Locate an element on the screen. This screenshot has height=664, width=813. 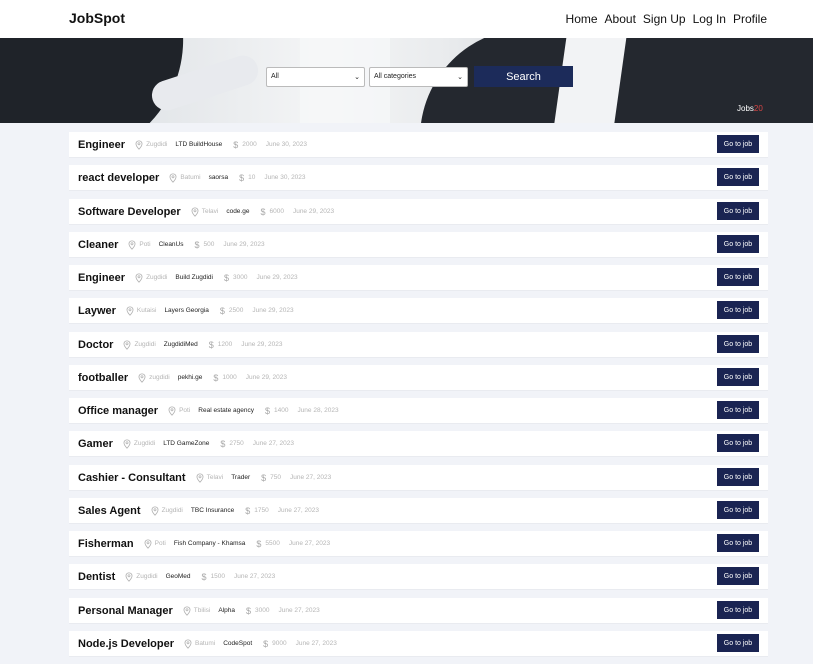
job-title: Cashier - Consultant is located at coordinates (132, 477).